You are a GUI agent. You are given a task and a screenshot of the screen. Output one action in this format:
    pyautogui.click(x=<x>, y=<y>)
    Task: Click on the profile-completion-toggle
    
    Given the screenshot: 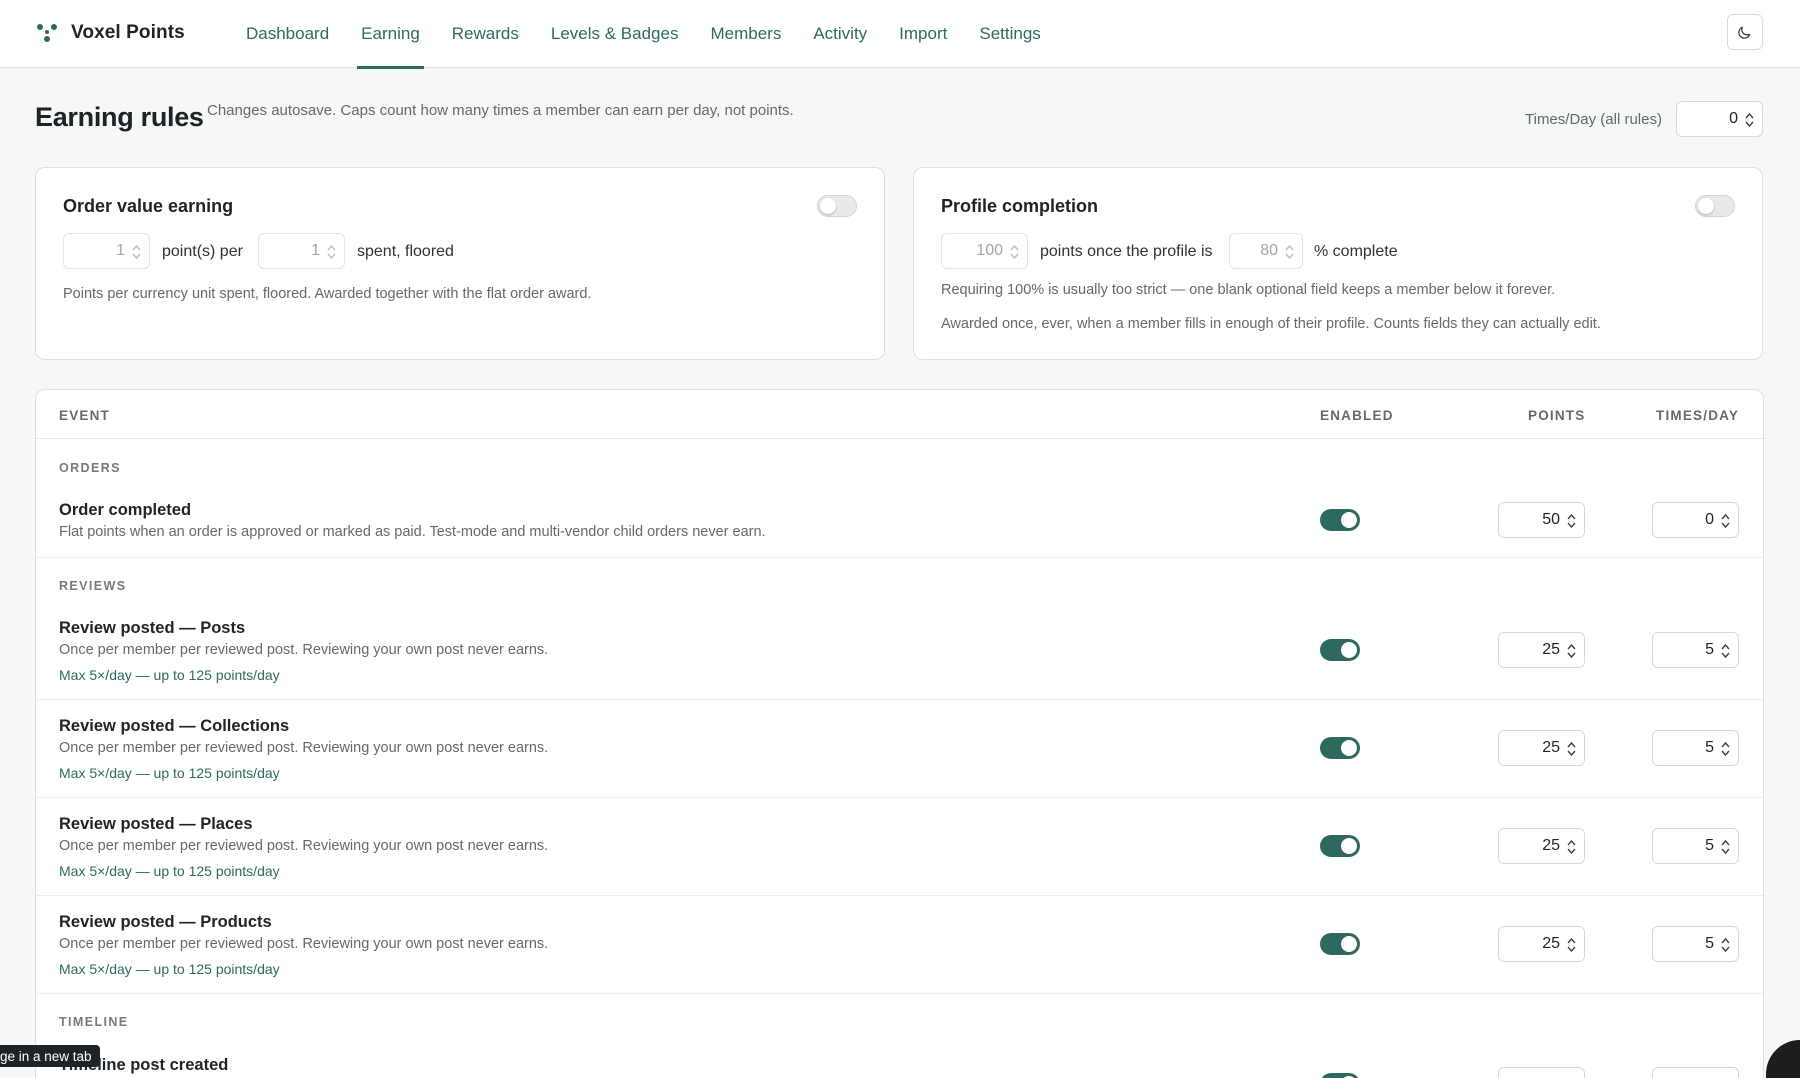 What is the action you would take?
    pyautogui.click(x=1715, y=206)
    